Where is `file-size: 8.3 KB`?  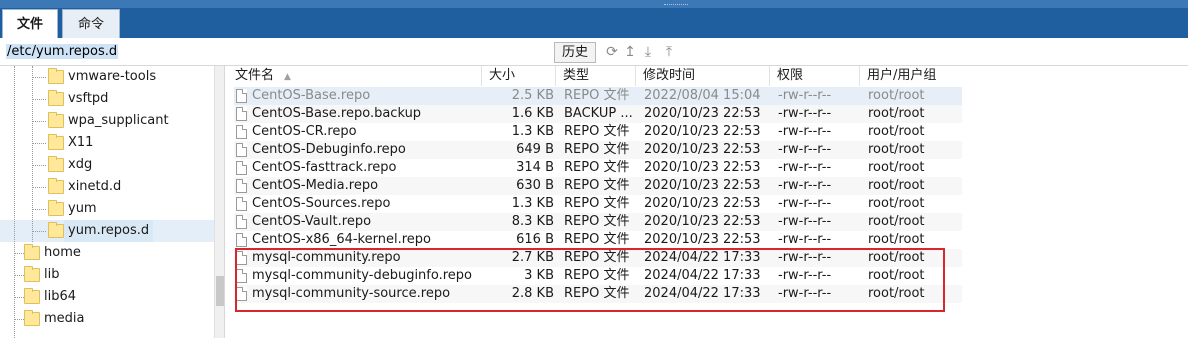 file-size: 8.3 KB is located at coordinates (532, 221).